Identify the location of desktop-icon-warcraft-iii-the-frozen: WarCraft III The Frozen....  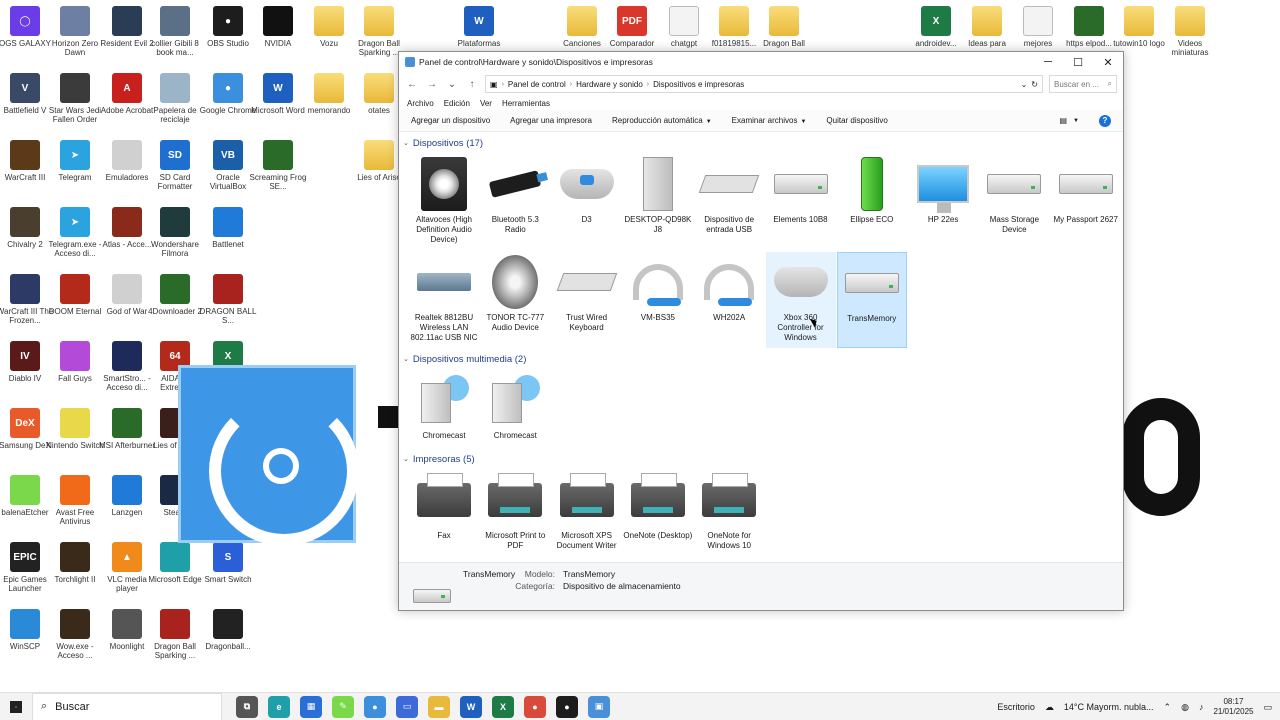
(26, 299).